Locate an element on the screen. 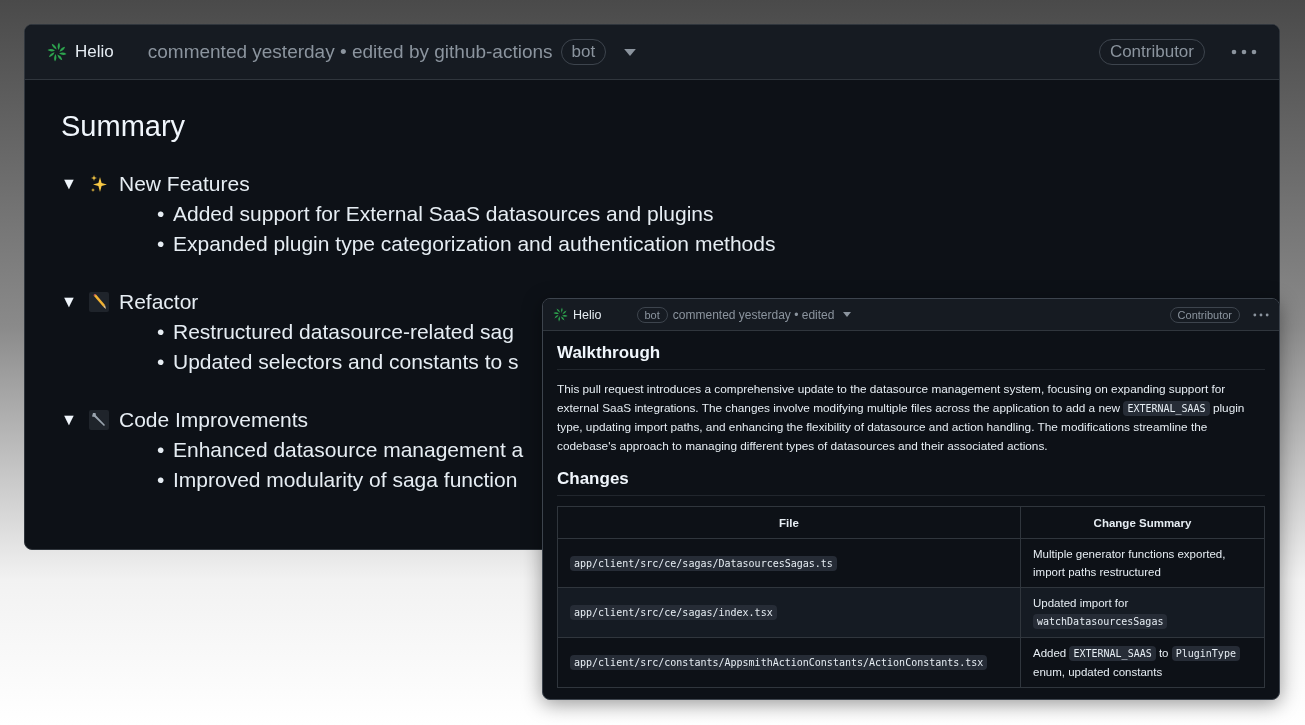 The image size is (1305, 725). comment-meta: commented yesterday • edited is located at coordinates (753, 314).